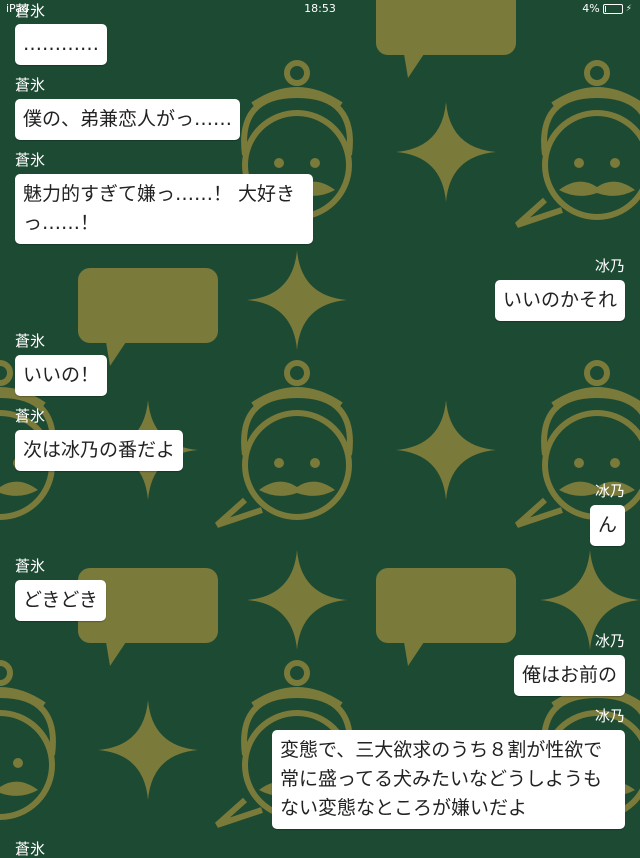  What do you see at coordinates (559, 300) in the screenshot?
I see `message-bubble: いいのかそれ` at bounding box center [559, 300].